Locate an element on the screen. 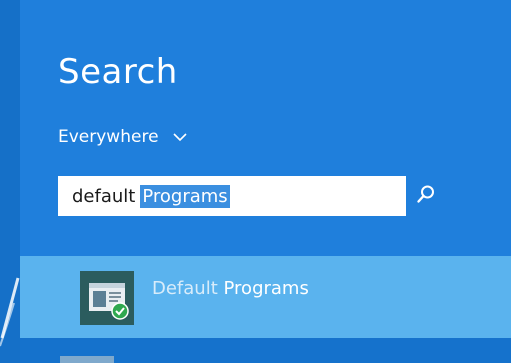  chevron-down-icon is located at coordinates (179, 138).